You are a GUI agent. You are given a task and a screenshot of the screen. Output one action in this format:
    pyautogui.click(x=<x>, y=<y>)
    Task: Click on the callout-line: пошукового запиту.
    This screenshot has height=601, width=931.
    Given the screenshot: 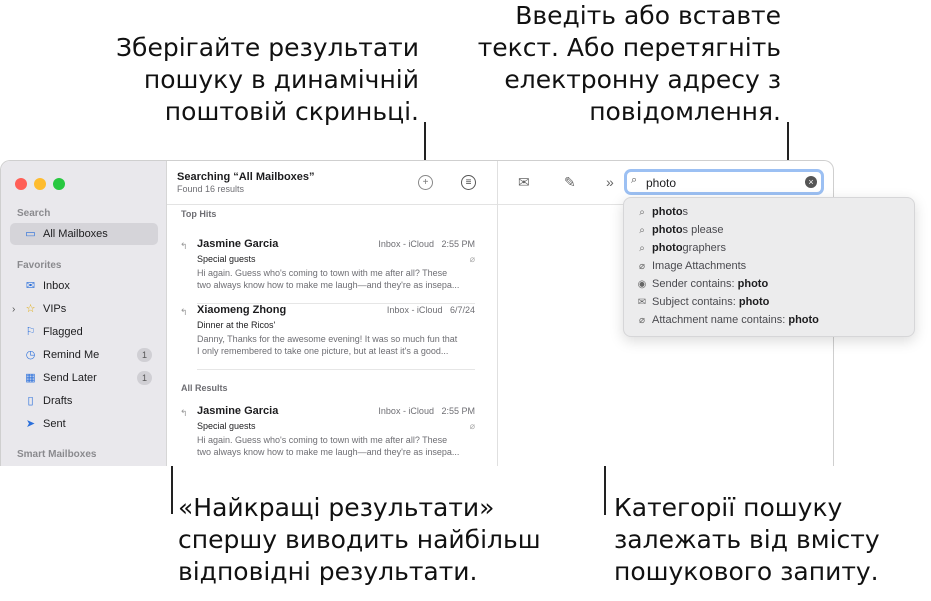 What is the action you would take?
    pyautogui.click(x=746, y=571)
    